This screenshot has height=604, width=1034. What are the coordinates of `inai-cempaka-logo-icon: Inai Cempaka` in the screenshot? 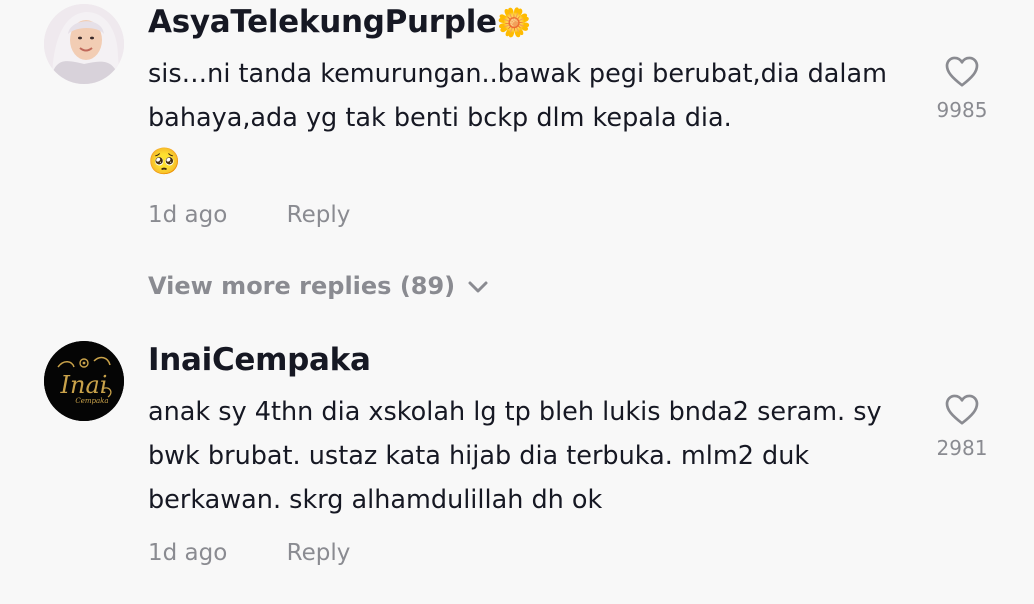 It's located at (84, 381).